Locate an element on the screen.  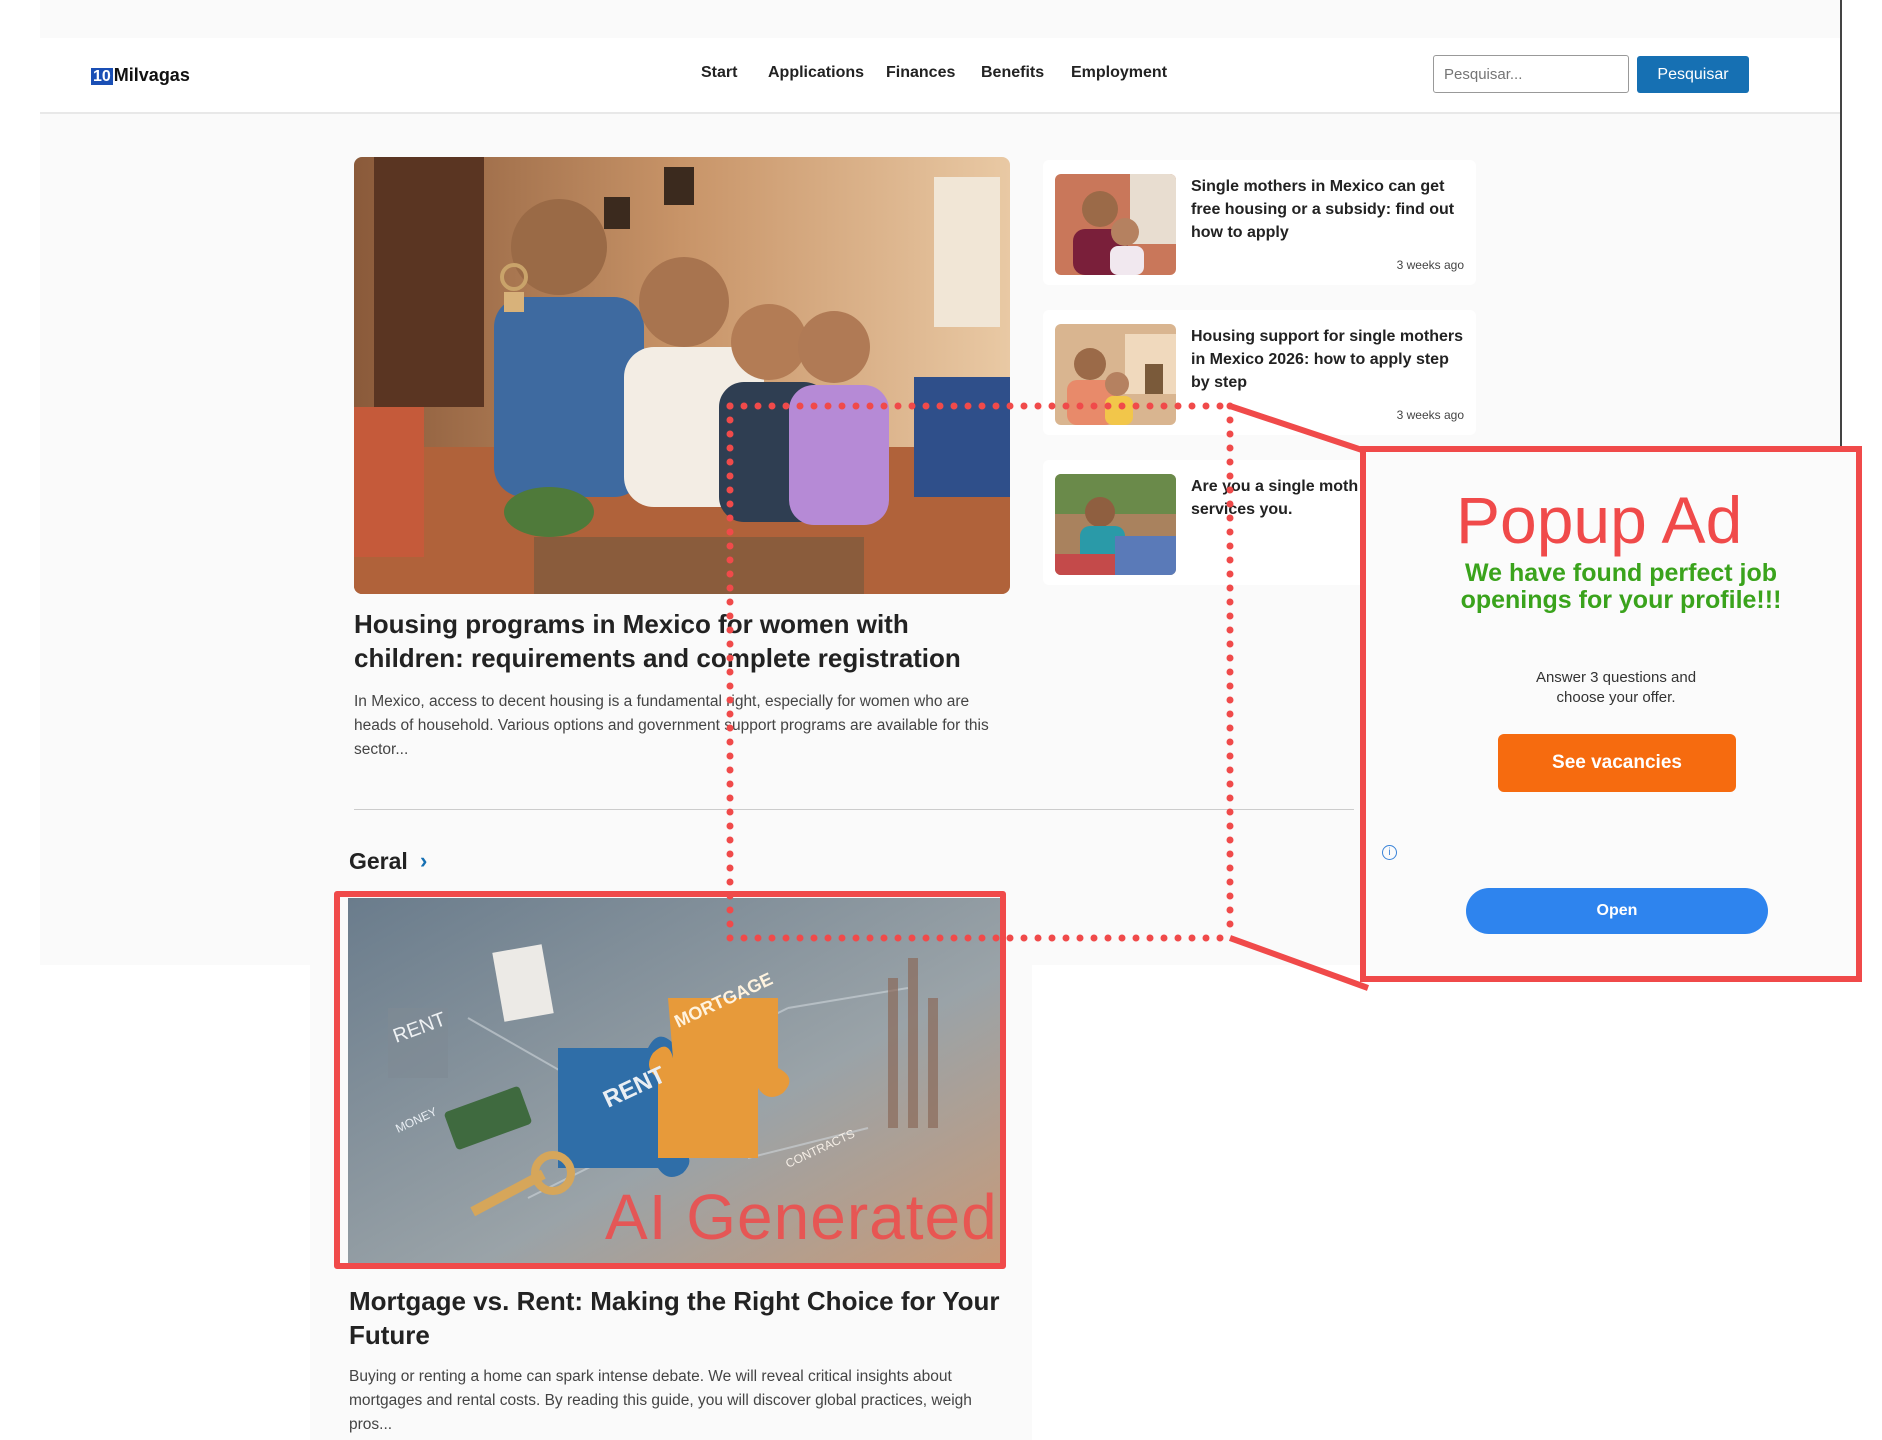
mother-daughter-photo is located at coordinates (1115, 224).